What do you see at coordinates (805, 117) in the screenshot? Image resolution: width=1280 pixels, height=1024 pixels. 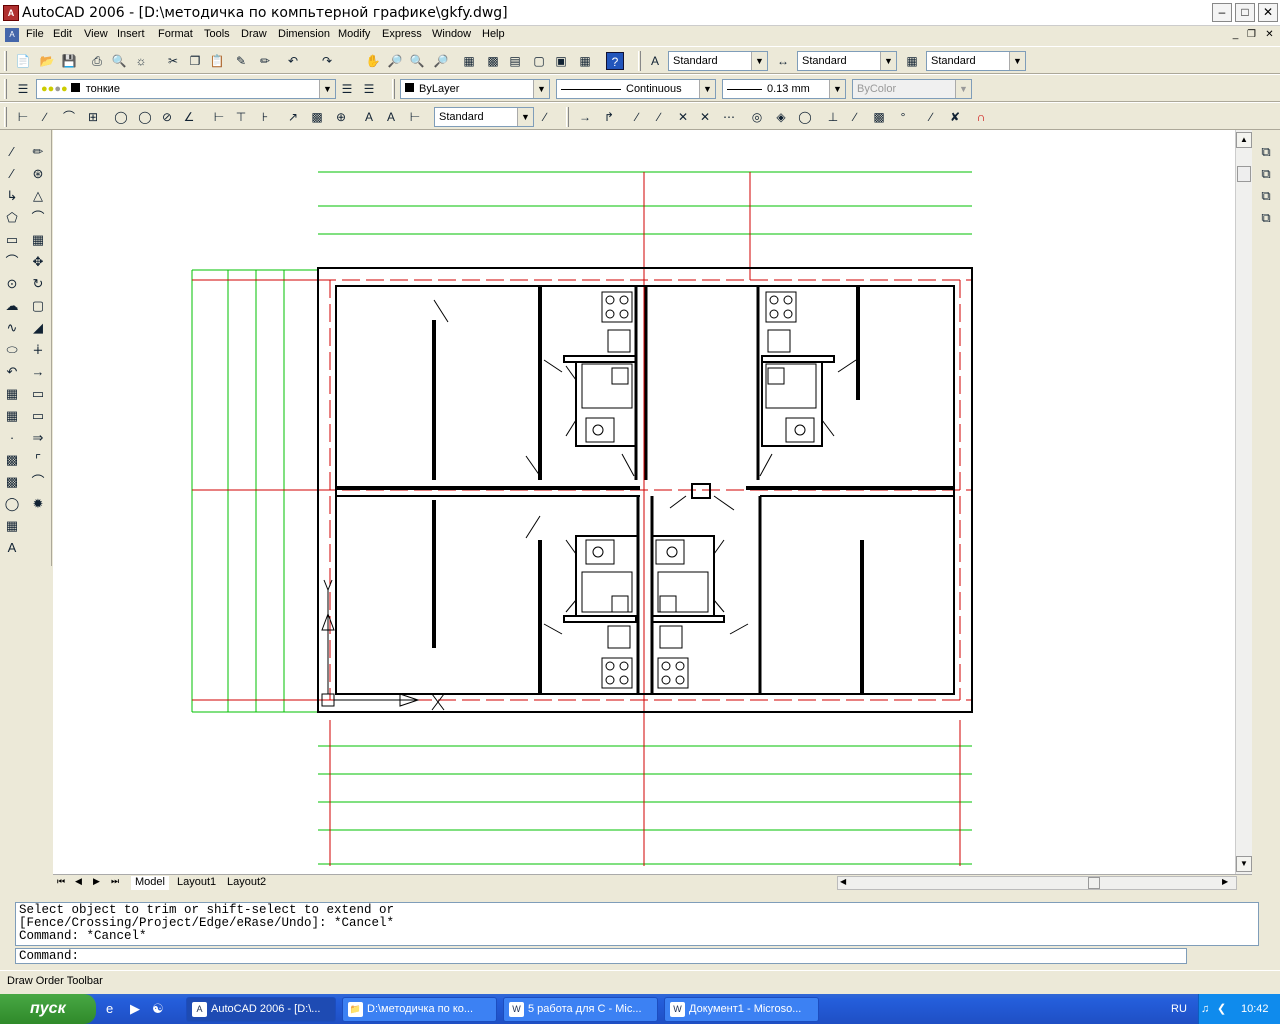 I see `snap-tangent-icon: ◯` at bounding box center [805, 117].